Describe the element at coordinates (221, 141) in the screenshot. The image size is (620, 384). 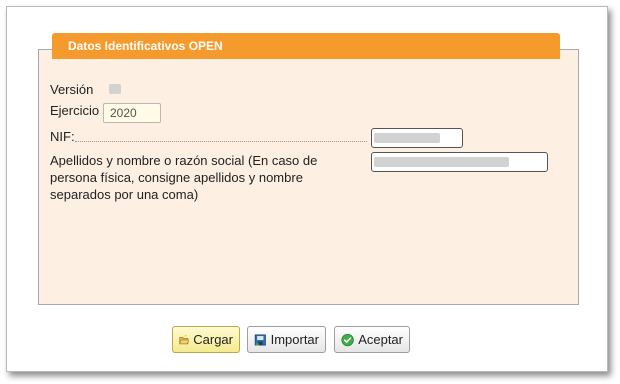
I see `nif-dotted-leader` at that location.